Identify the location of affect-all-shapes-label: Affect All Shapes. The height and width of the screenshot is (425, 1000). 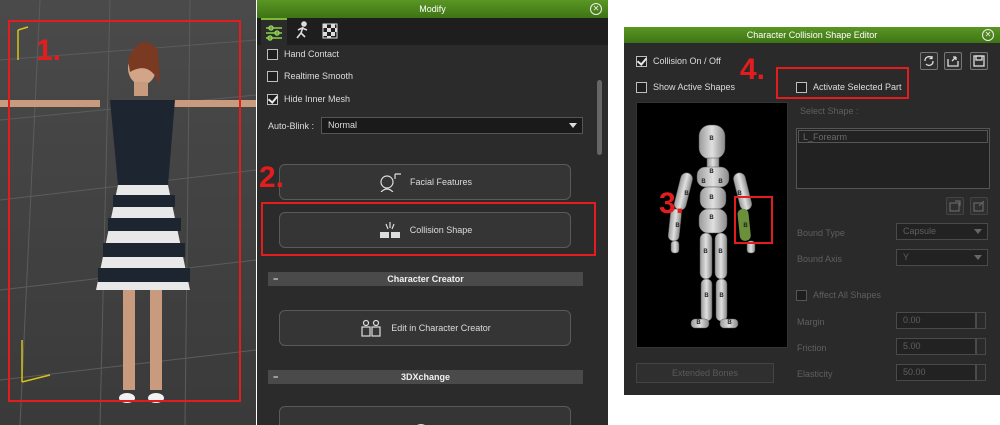
(847, 295).